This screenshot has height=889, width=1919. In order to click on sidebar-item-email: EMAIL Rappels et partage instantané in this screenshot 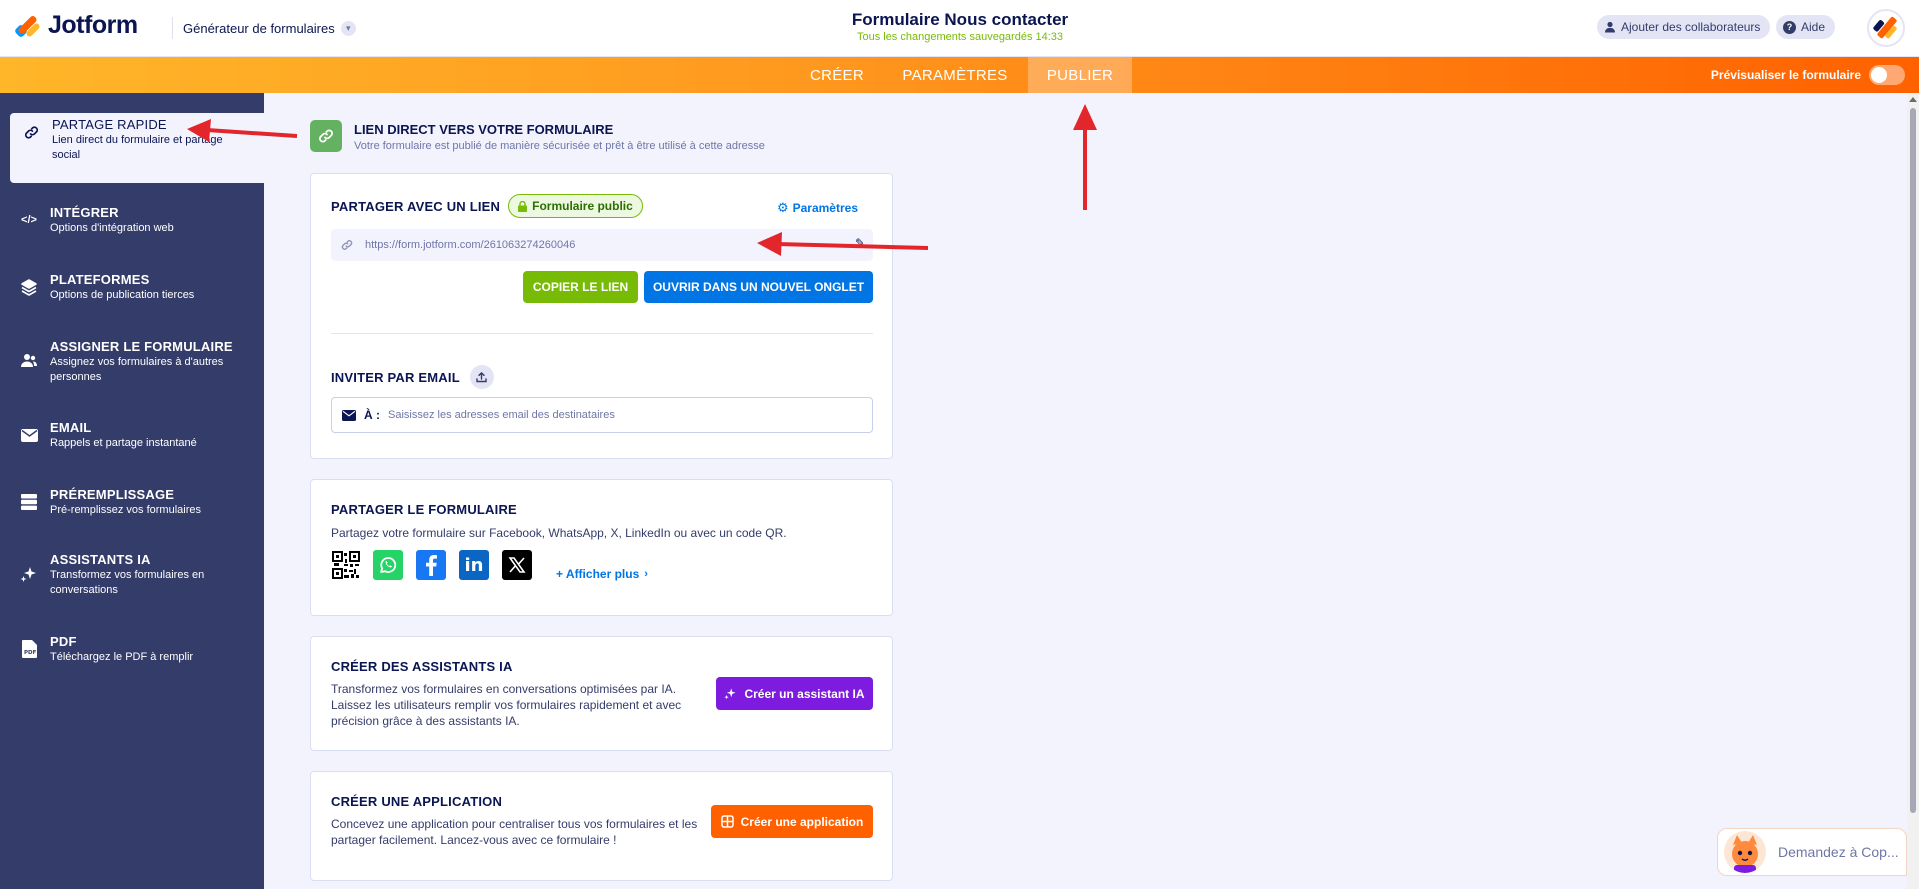, I will do `click(132, 439)`.